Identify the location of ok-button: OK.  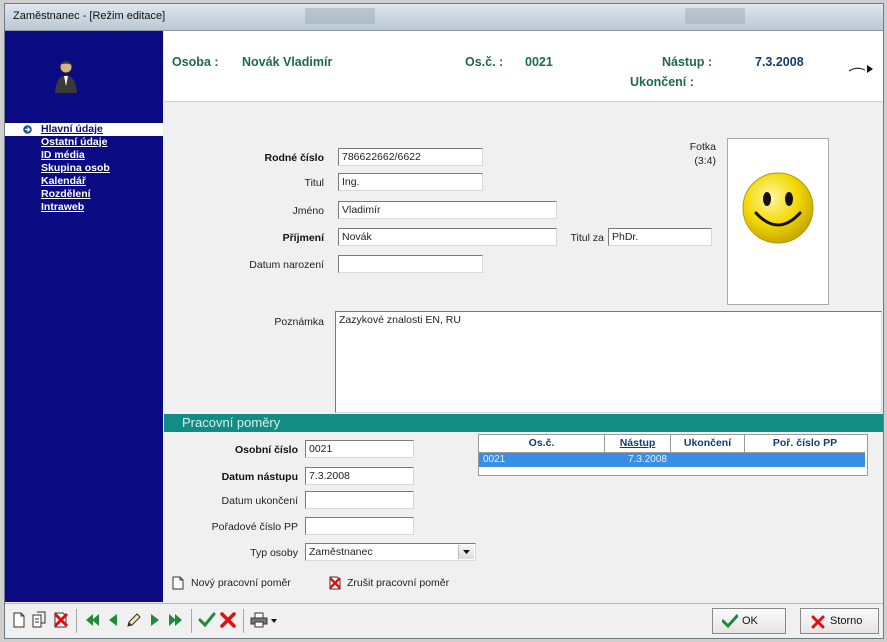
(749, 621).